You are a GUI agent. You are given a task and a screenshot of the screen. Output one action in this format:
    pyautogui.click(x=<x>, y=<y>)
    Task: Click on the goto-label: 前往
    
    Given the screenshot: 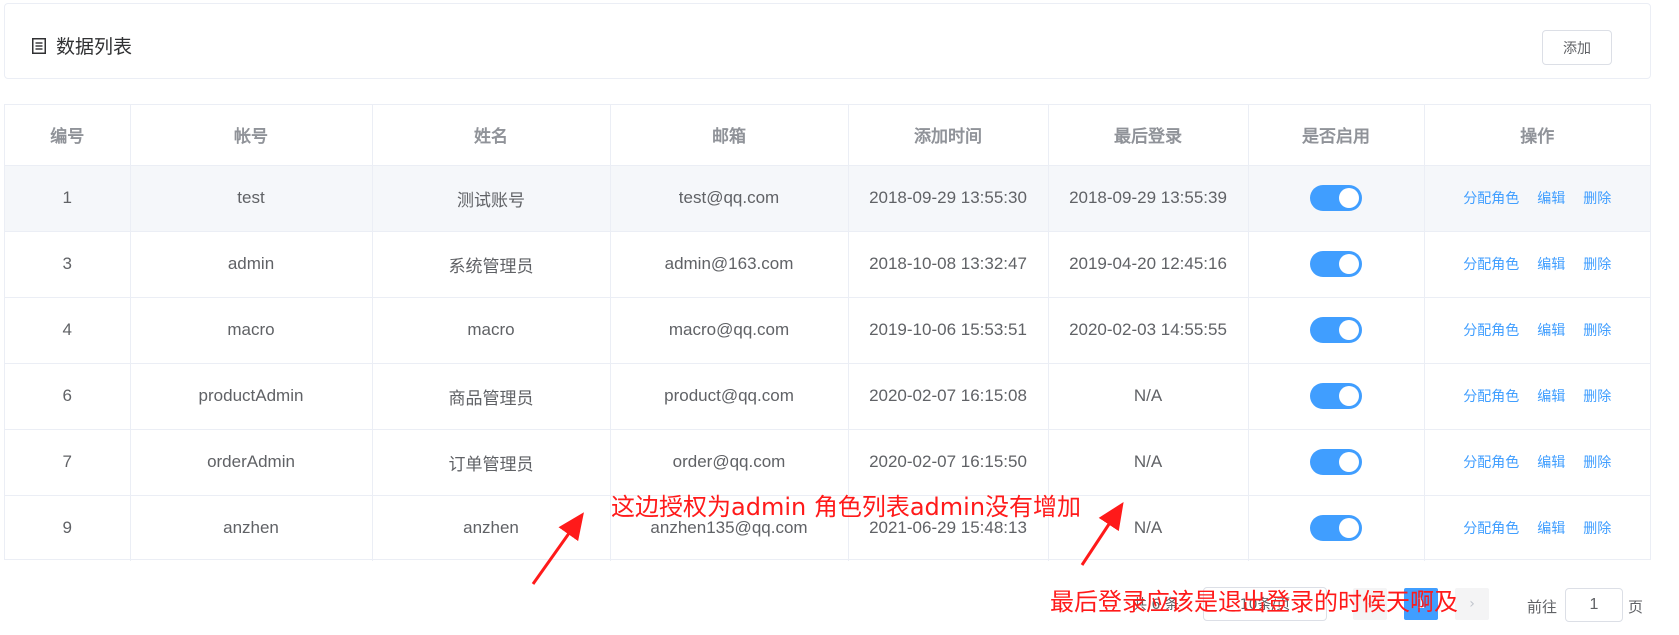 What is the action you would take?
    pyautogui.click(x=1542, y=607)
    